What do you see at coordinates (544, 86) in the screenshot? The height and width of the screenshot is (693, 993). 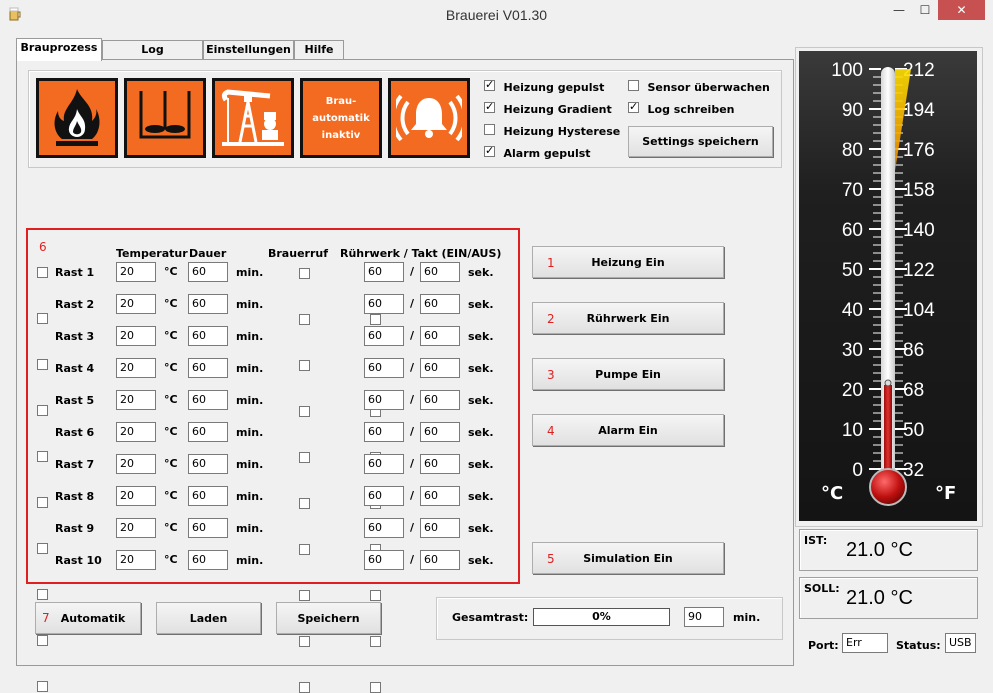 I see `option-heizung-gepulst: Heizung gepulst` at bounding box center [544, 86].